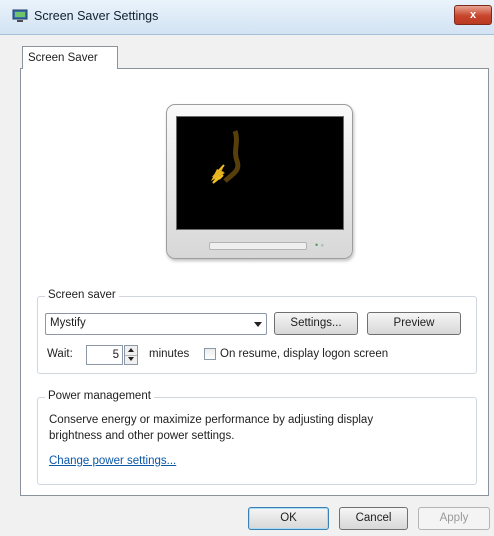 The image size is (494, 536). I want to click on minutes-label: minutes, so click(169, 354).